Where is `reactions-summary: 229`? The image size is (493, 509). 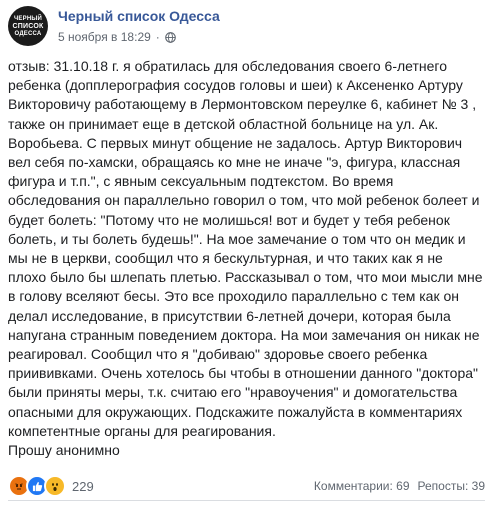
reactions-summary: 229 is located at coordinates (51, 486).